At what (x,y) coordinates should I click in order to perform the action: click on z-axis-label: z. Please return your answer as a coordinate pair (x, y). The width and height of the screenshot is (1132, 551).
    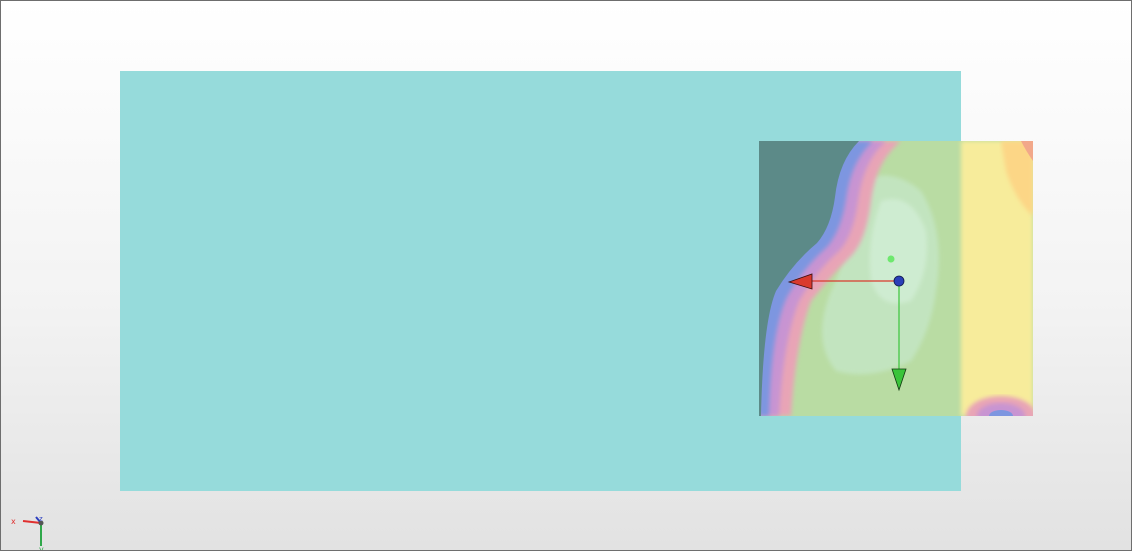
    Looking at the image, I should click on (41, 519).